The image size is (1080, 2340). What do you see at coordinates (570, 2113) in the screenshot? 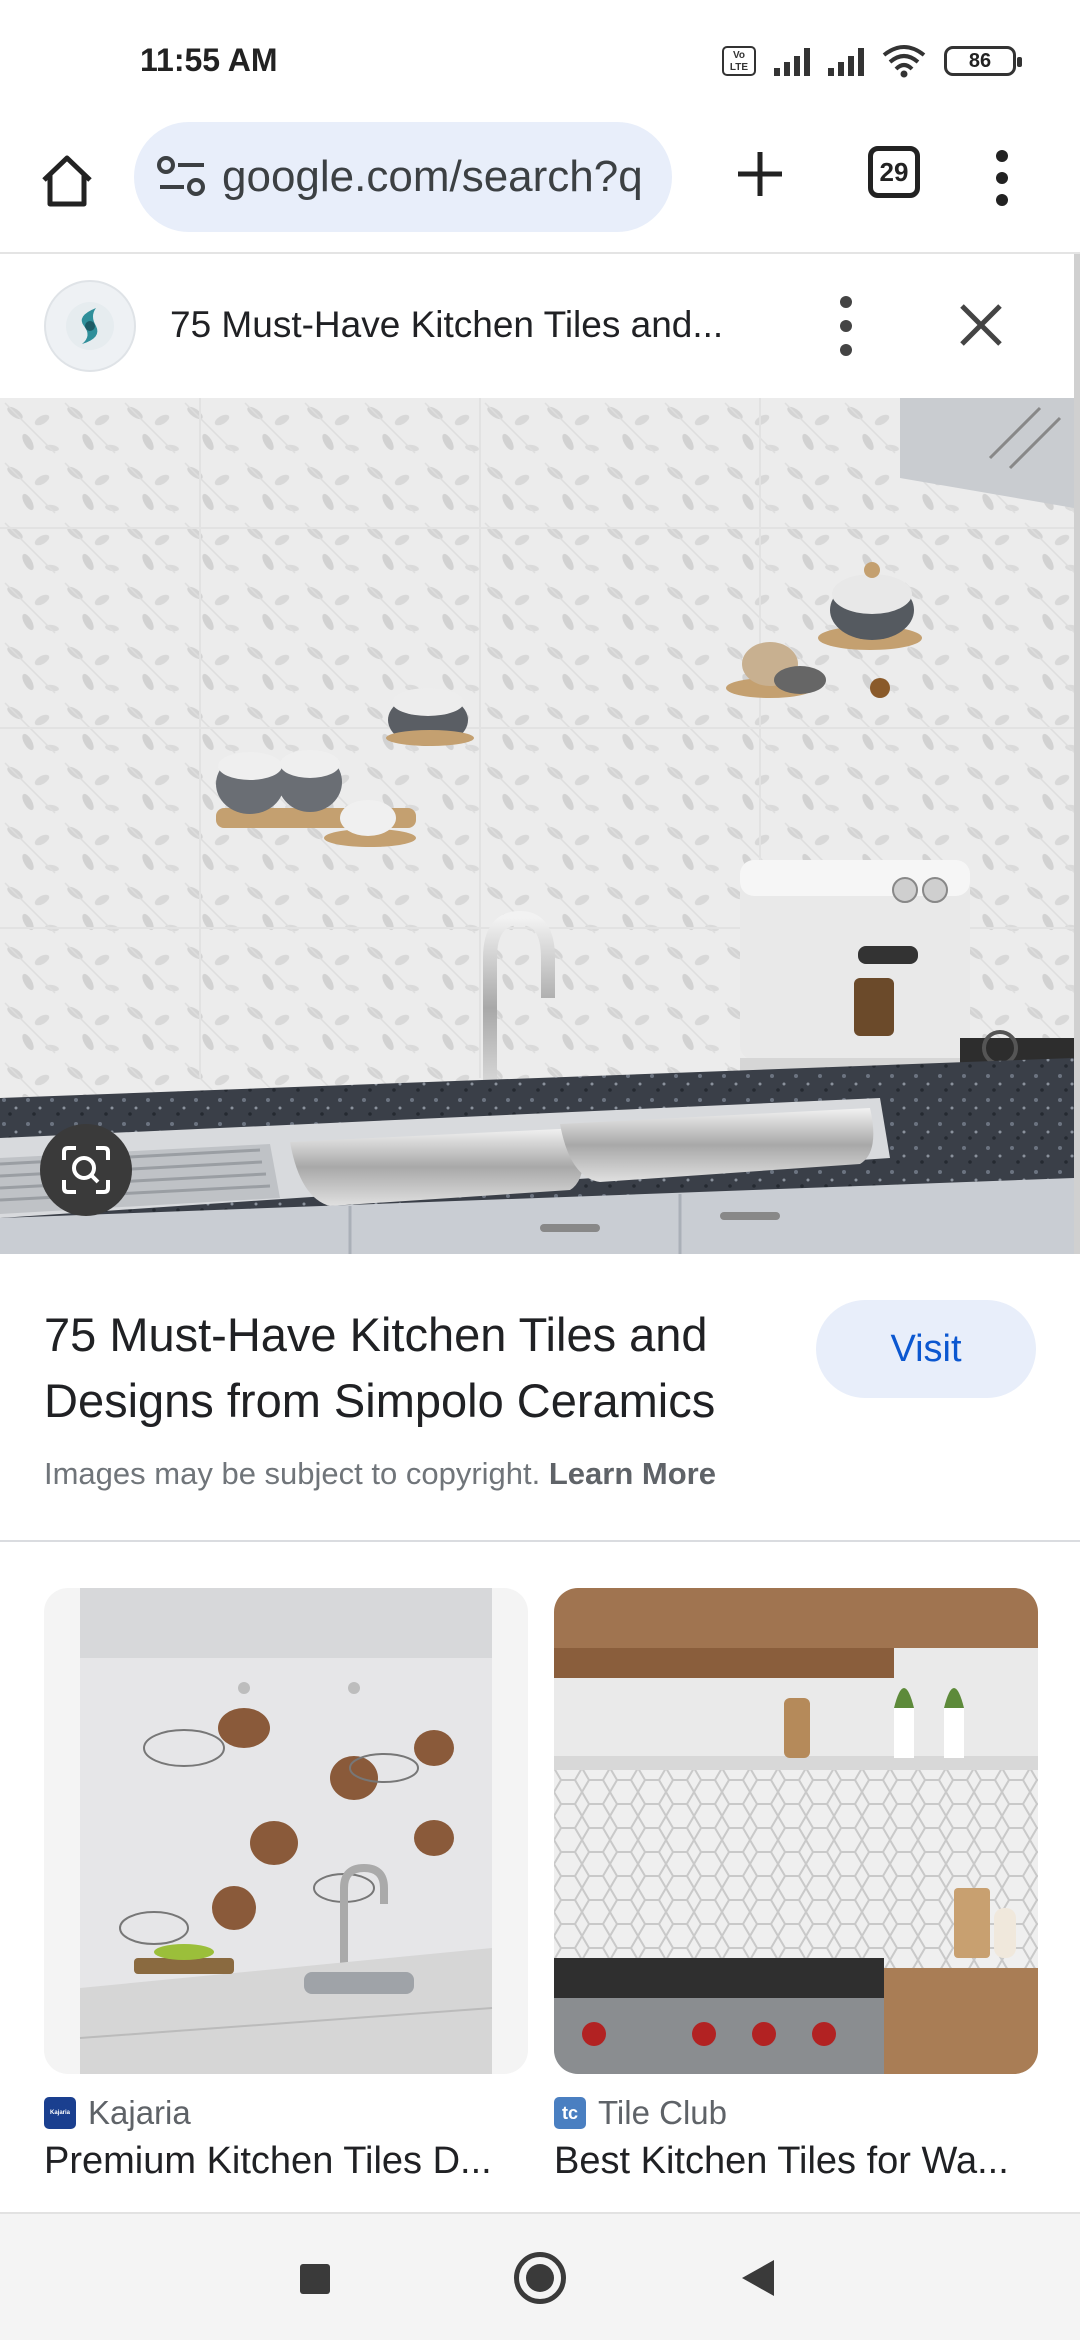
I see `tile-club-favicon: tc` at bounding box center [570, 2113].